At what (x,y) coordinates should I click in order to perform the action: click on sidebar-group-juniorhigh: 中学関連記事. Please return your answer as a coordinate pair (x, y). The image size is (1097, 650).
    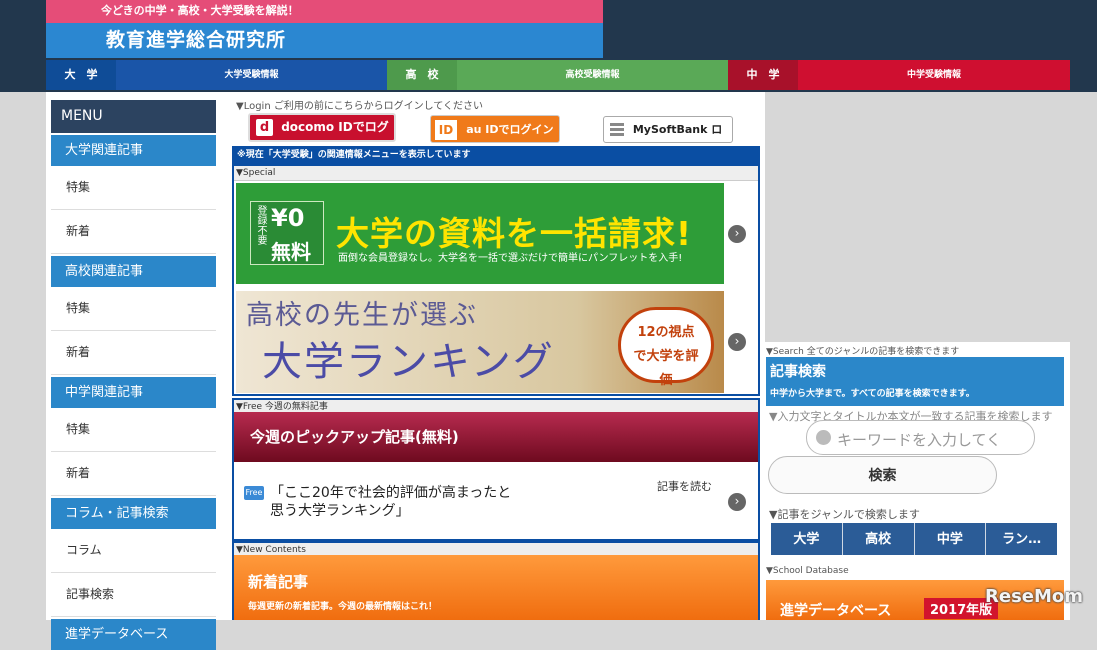
    Looking at the image, I should click on (133, 392).